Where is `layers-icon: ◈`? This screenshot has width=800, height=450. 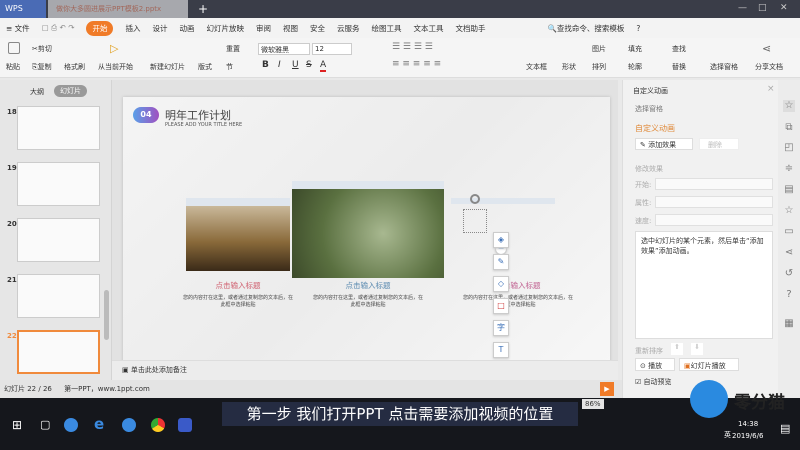
layers-icon: ◈ is located at coordinates (501, 240).